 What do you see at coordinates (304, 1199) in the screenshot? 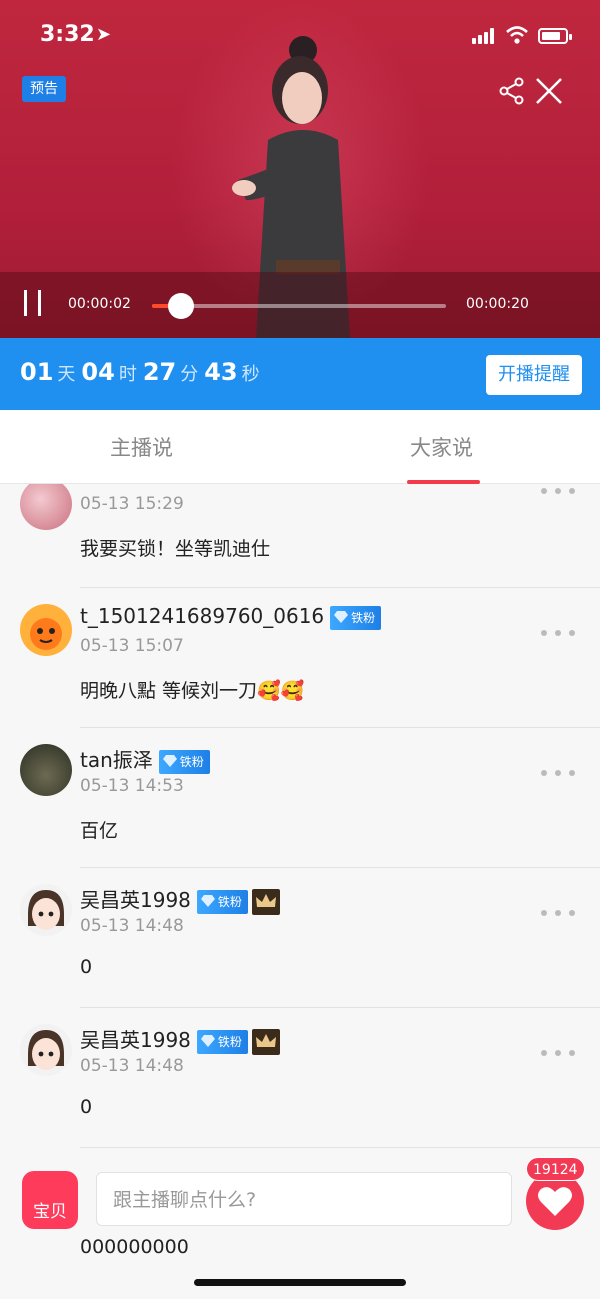
I see `chat-input: 跟主播聊点什么?` at bounding box center [304, 1199].